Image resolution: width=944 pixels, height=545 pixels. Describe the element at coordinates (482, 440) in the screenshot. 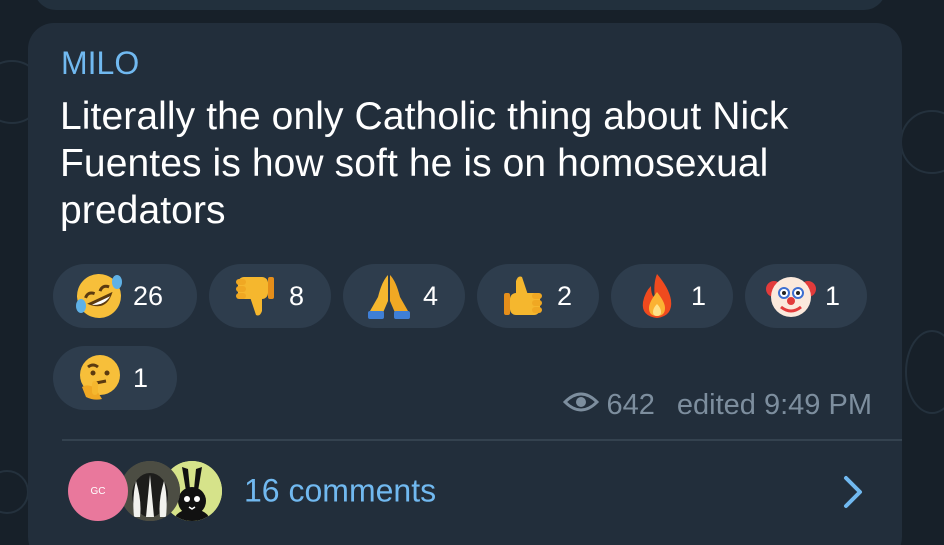

I see `divider` at that location.